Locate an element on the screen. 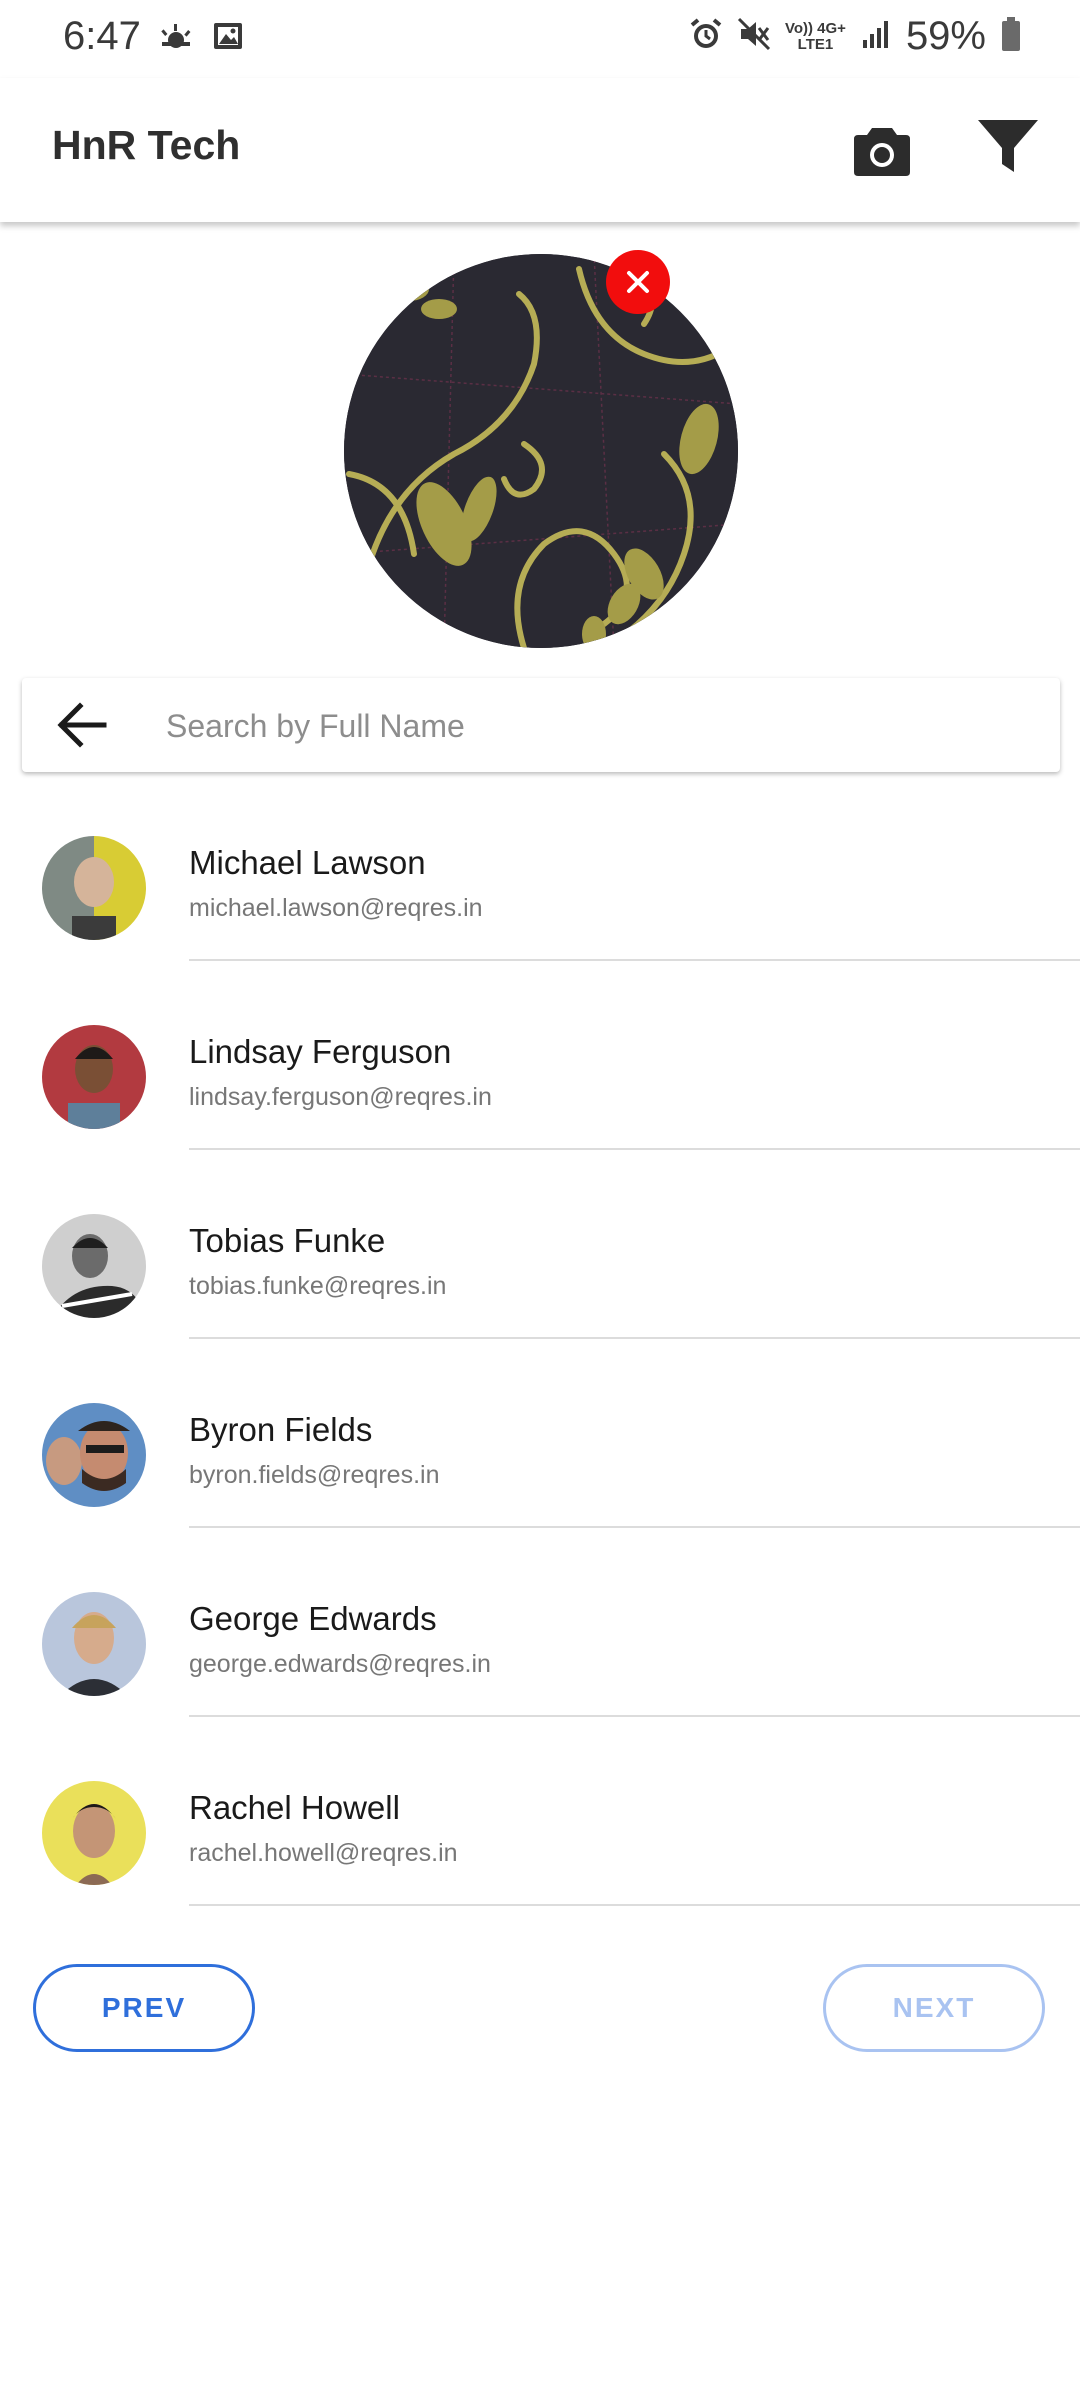 The width and height of the screenshot is (1080, 2400). alarm-icon is located at coordinates (706, 36).